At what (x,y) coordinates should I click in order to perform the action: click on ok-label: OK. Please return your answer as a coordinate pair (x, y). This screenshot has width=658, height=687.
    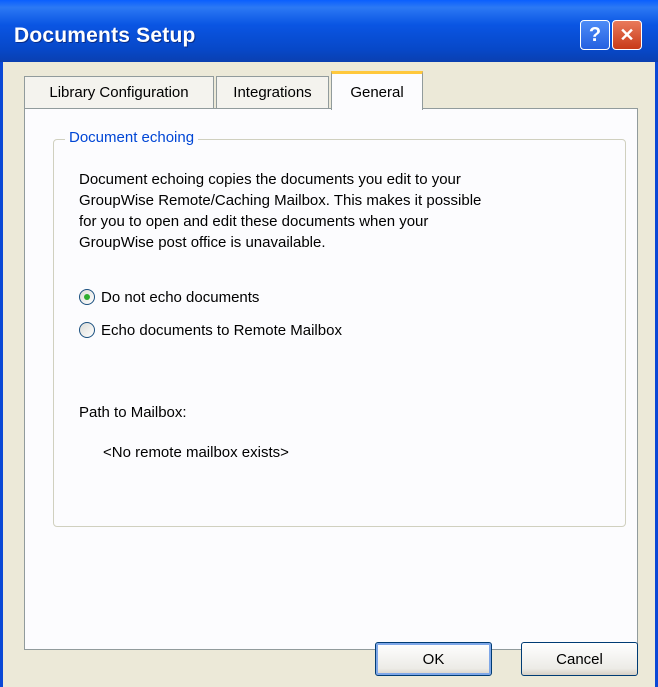
    Looking at the image, I should click on (433, 659).